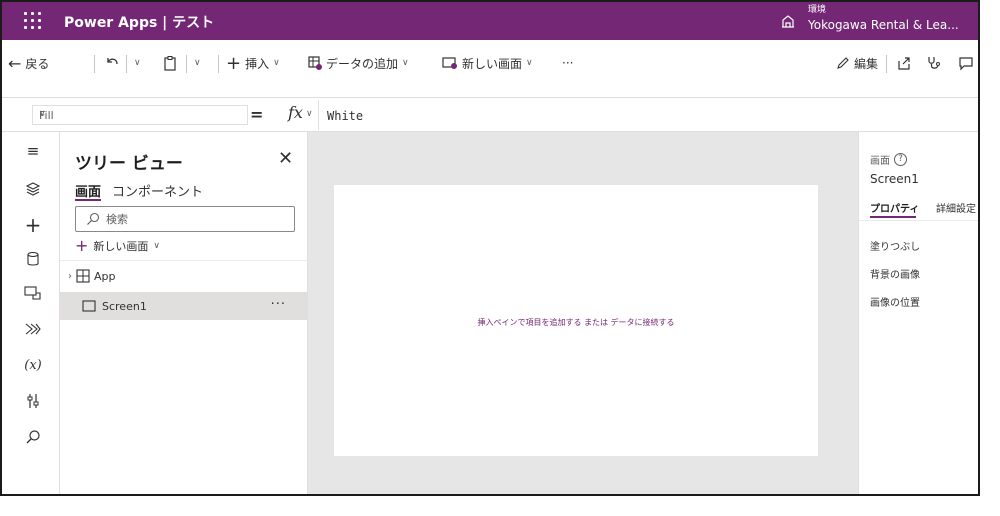 Image resolution: width=1000 pixels, height=516 pixels. Describe the element at coordinates (88, 190) in the screenshot. I see `tab-screens: 画面` at that location.